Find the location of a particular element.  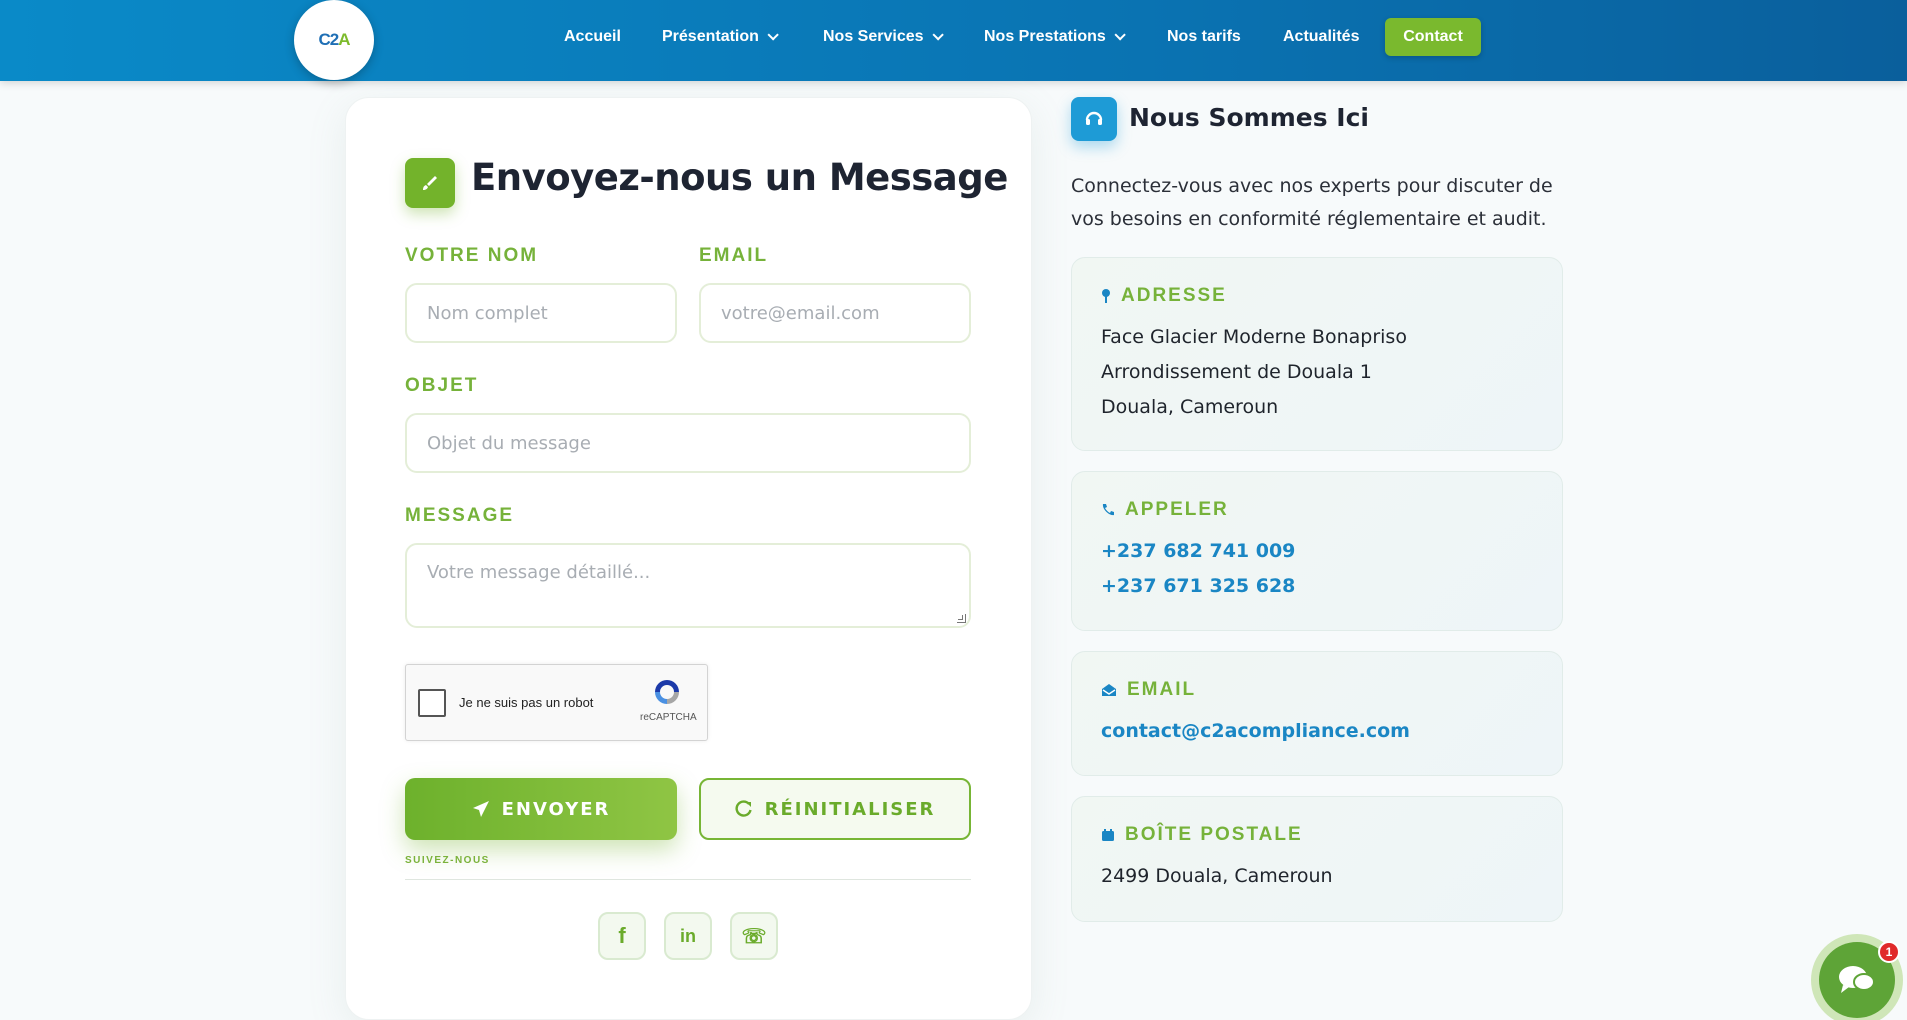

whatsapp-button: ☏ is located at coordinates (754, 936).